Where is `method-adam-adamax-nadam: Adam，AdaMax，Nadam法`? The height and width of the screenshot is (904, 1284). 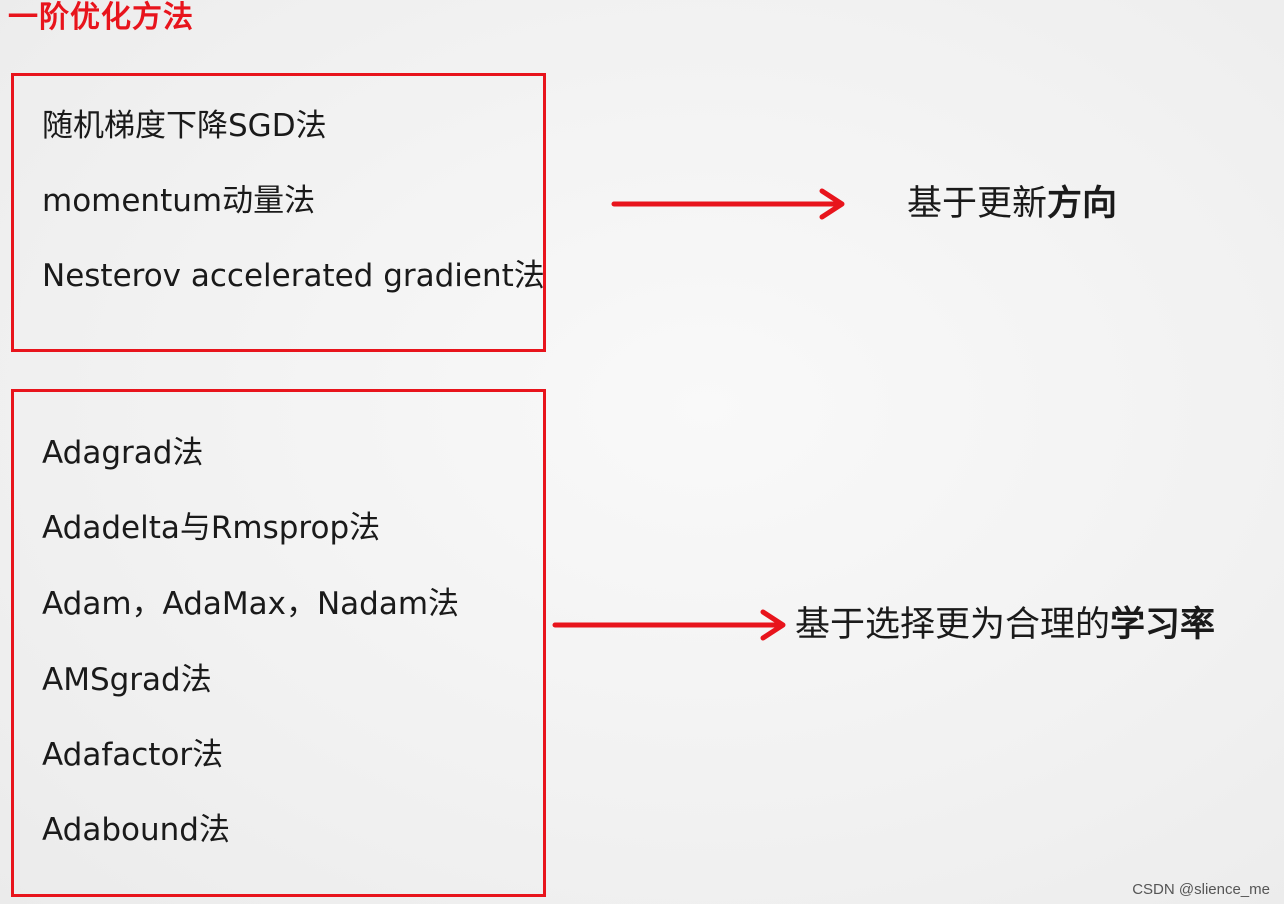 method-adam-adamax-nadam: Adam，AdaMax，Nadam法 is located at coordinates (251, 604).